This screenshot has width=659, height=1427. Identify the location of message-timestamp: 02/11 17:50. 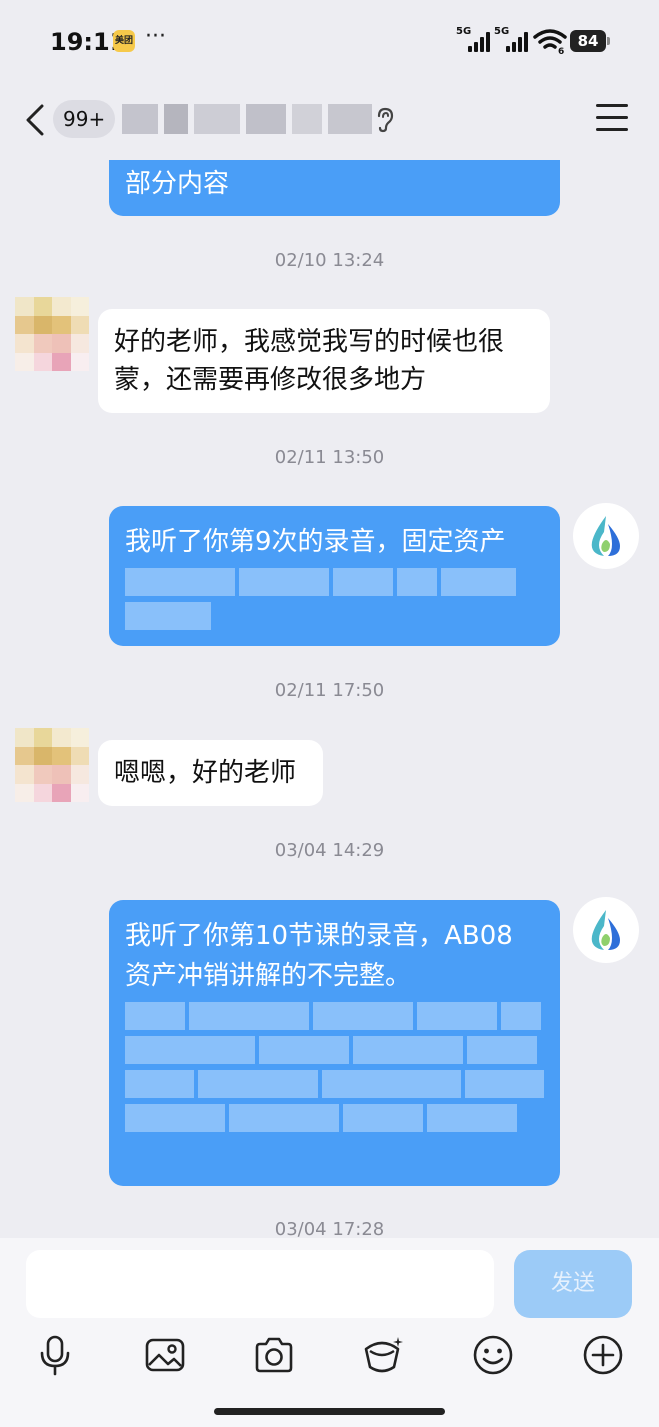
(329, 690).